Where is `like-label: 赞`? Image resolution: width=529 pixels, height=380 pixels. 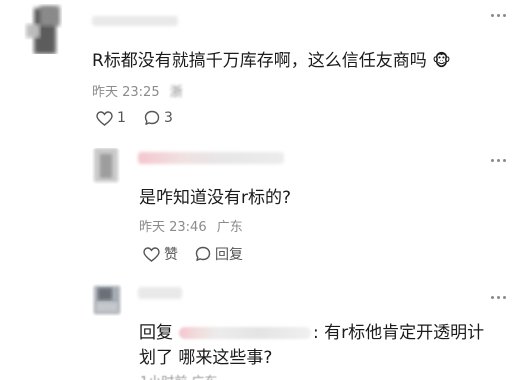
like-label: 赞 is located at coordinates (171, 255).